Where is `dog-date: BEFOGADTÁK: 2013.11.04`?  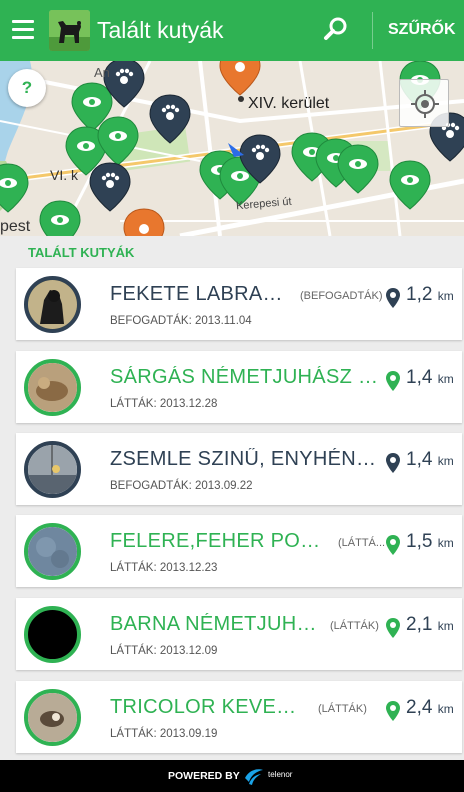 dog-date: BEFOGADTÁK: 2013.11.04 is located at coordinates (181, 321).